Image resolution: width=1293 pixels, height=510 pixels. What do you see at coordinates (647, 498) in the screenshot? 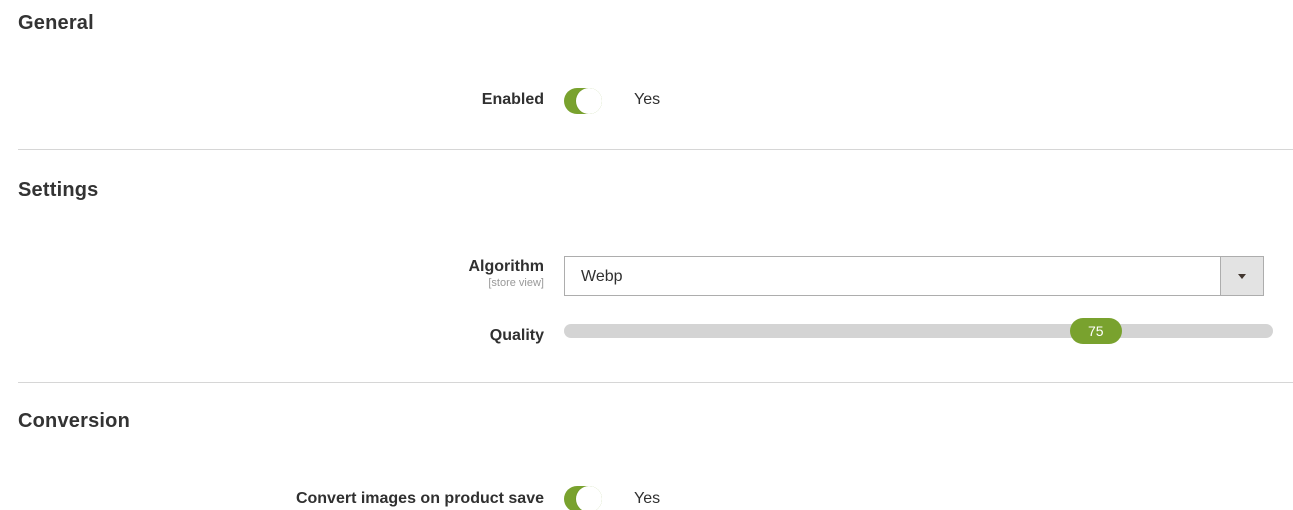
I see `convert-on-save-value: Yes` at bounding box center [647, 498].